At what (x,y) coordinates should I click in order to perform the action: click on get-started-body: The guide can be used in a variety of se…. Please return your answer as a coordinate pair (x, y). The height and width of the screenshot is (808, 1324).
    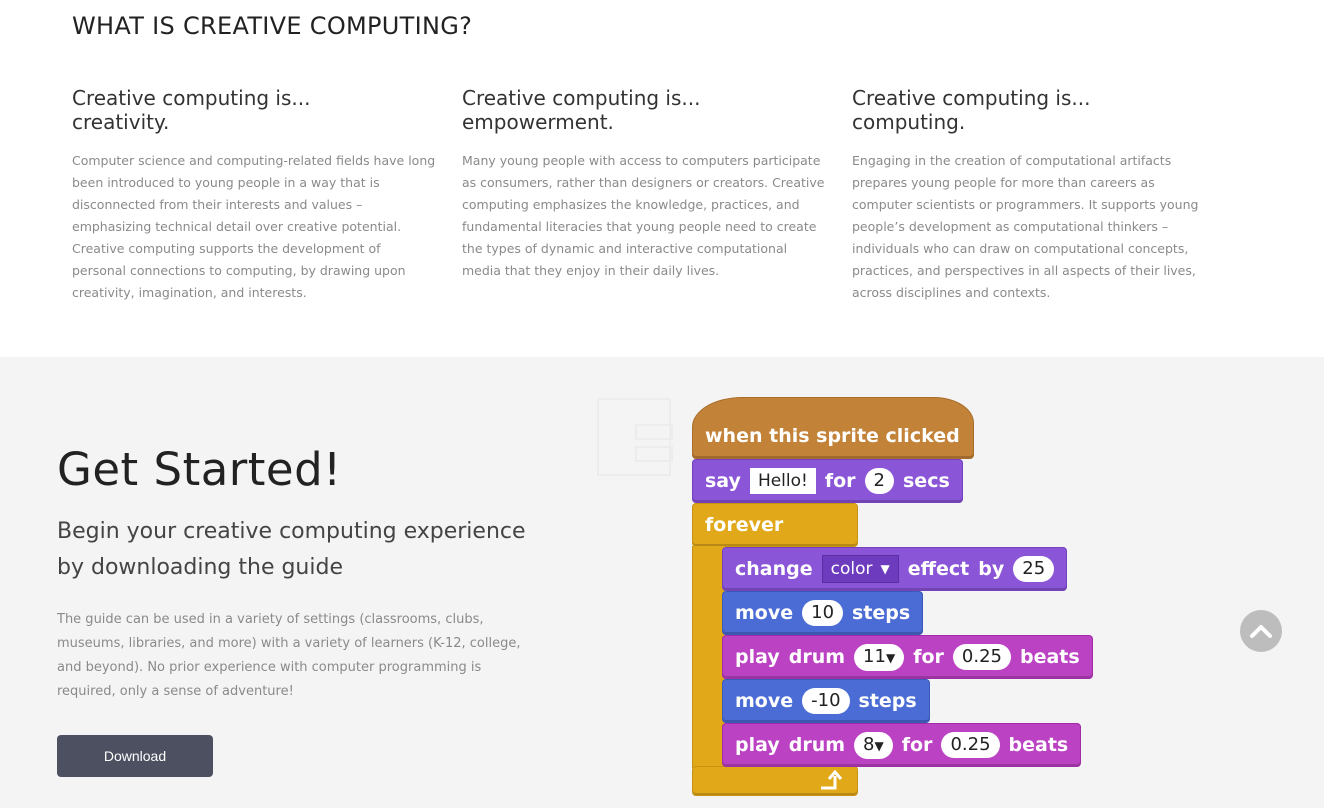
    Looking at the image, I should click on (289, 655).